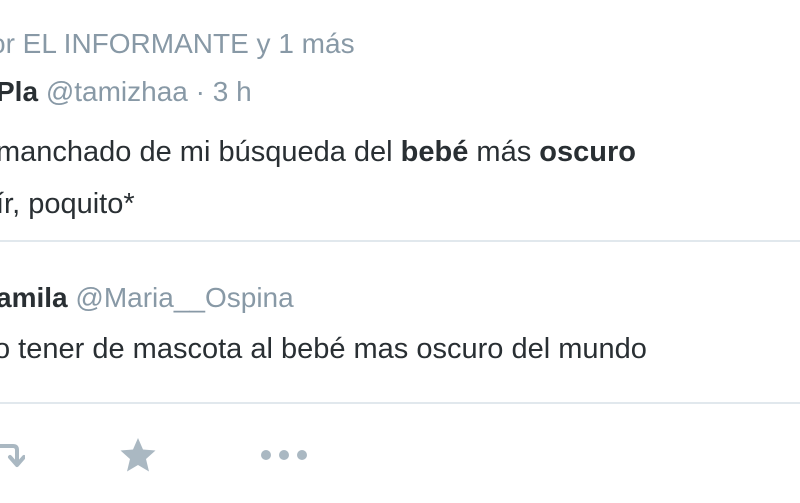 This screenshot has height=503, width=800. What do you see at coordinates (400, 403) in the screenshot?
I see `quote-card-bottom-border` at bounding box center [400, 403].